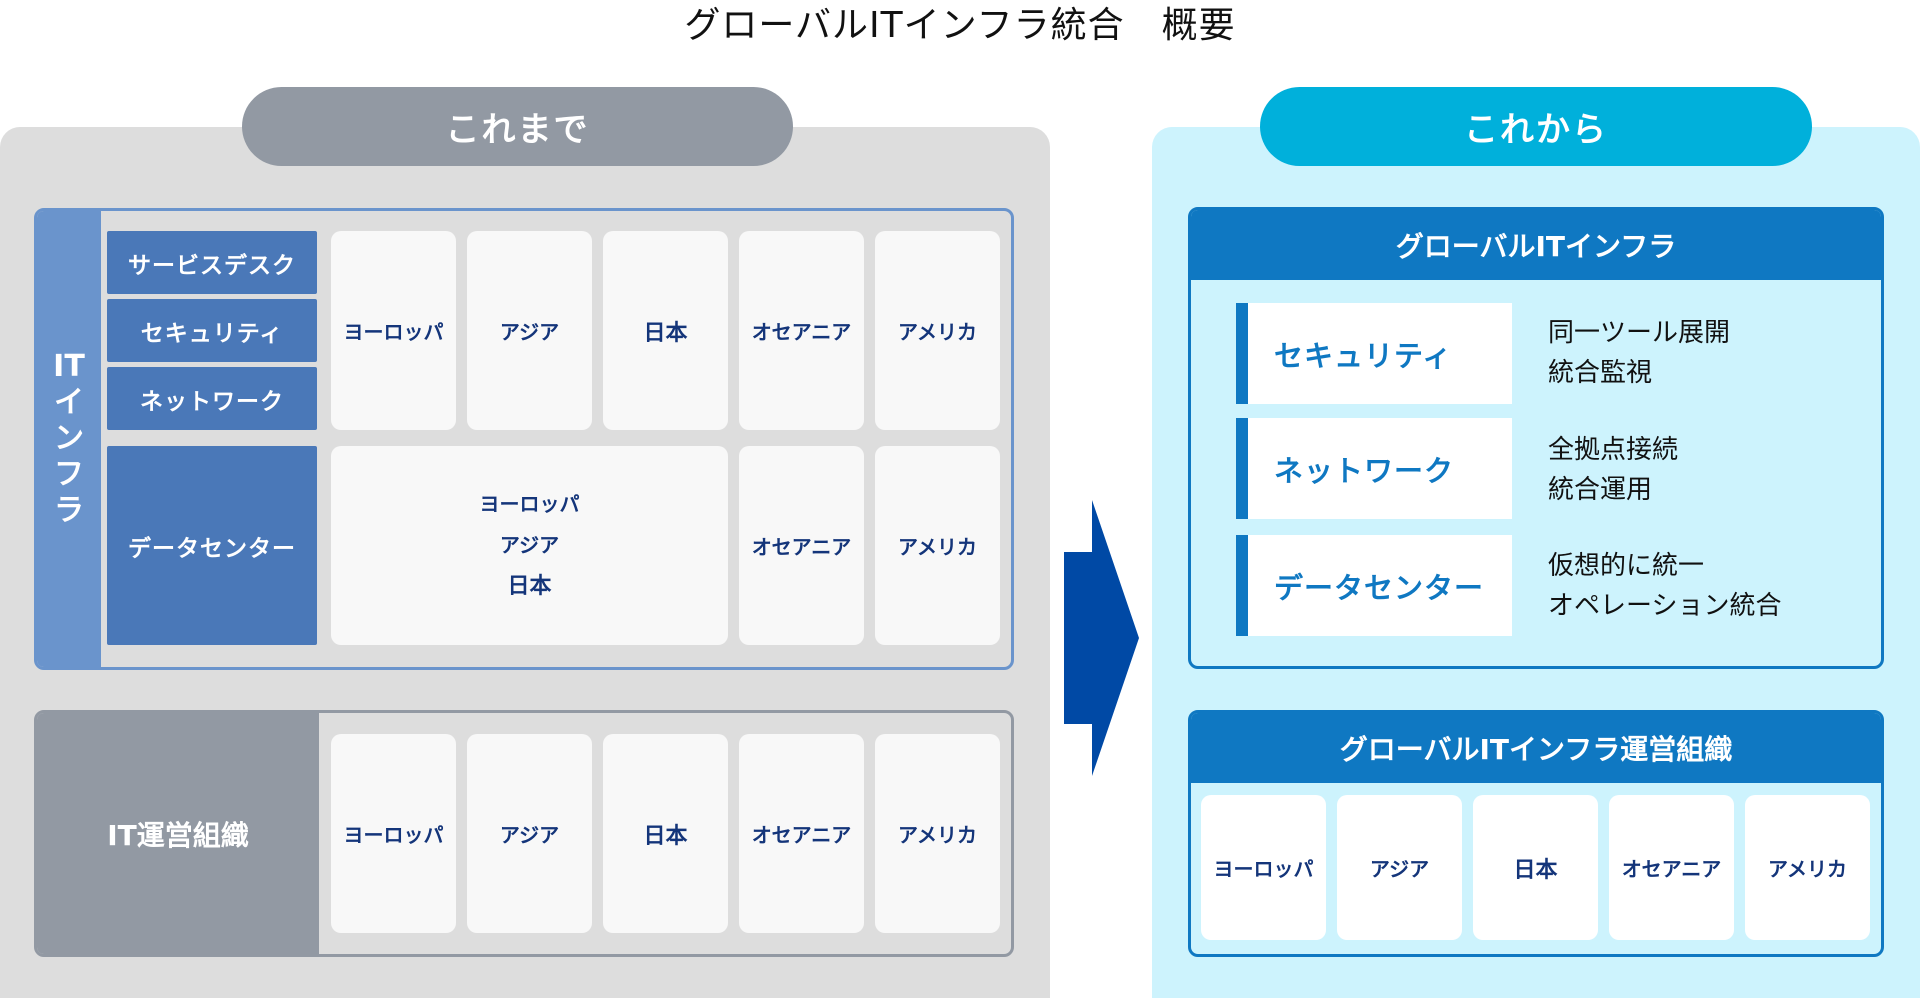 The image size is (1920, 998). I want to click on category-service-desk: サービスデスク, so click(212, 262).